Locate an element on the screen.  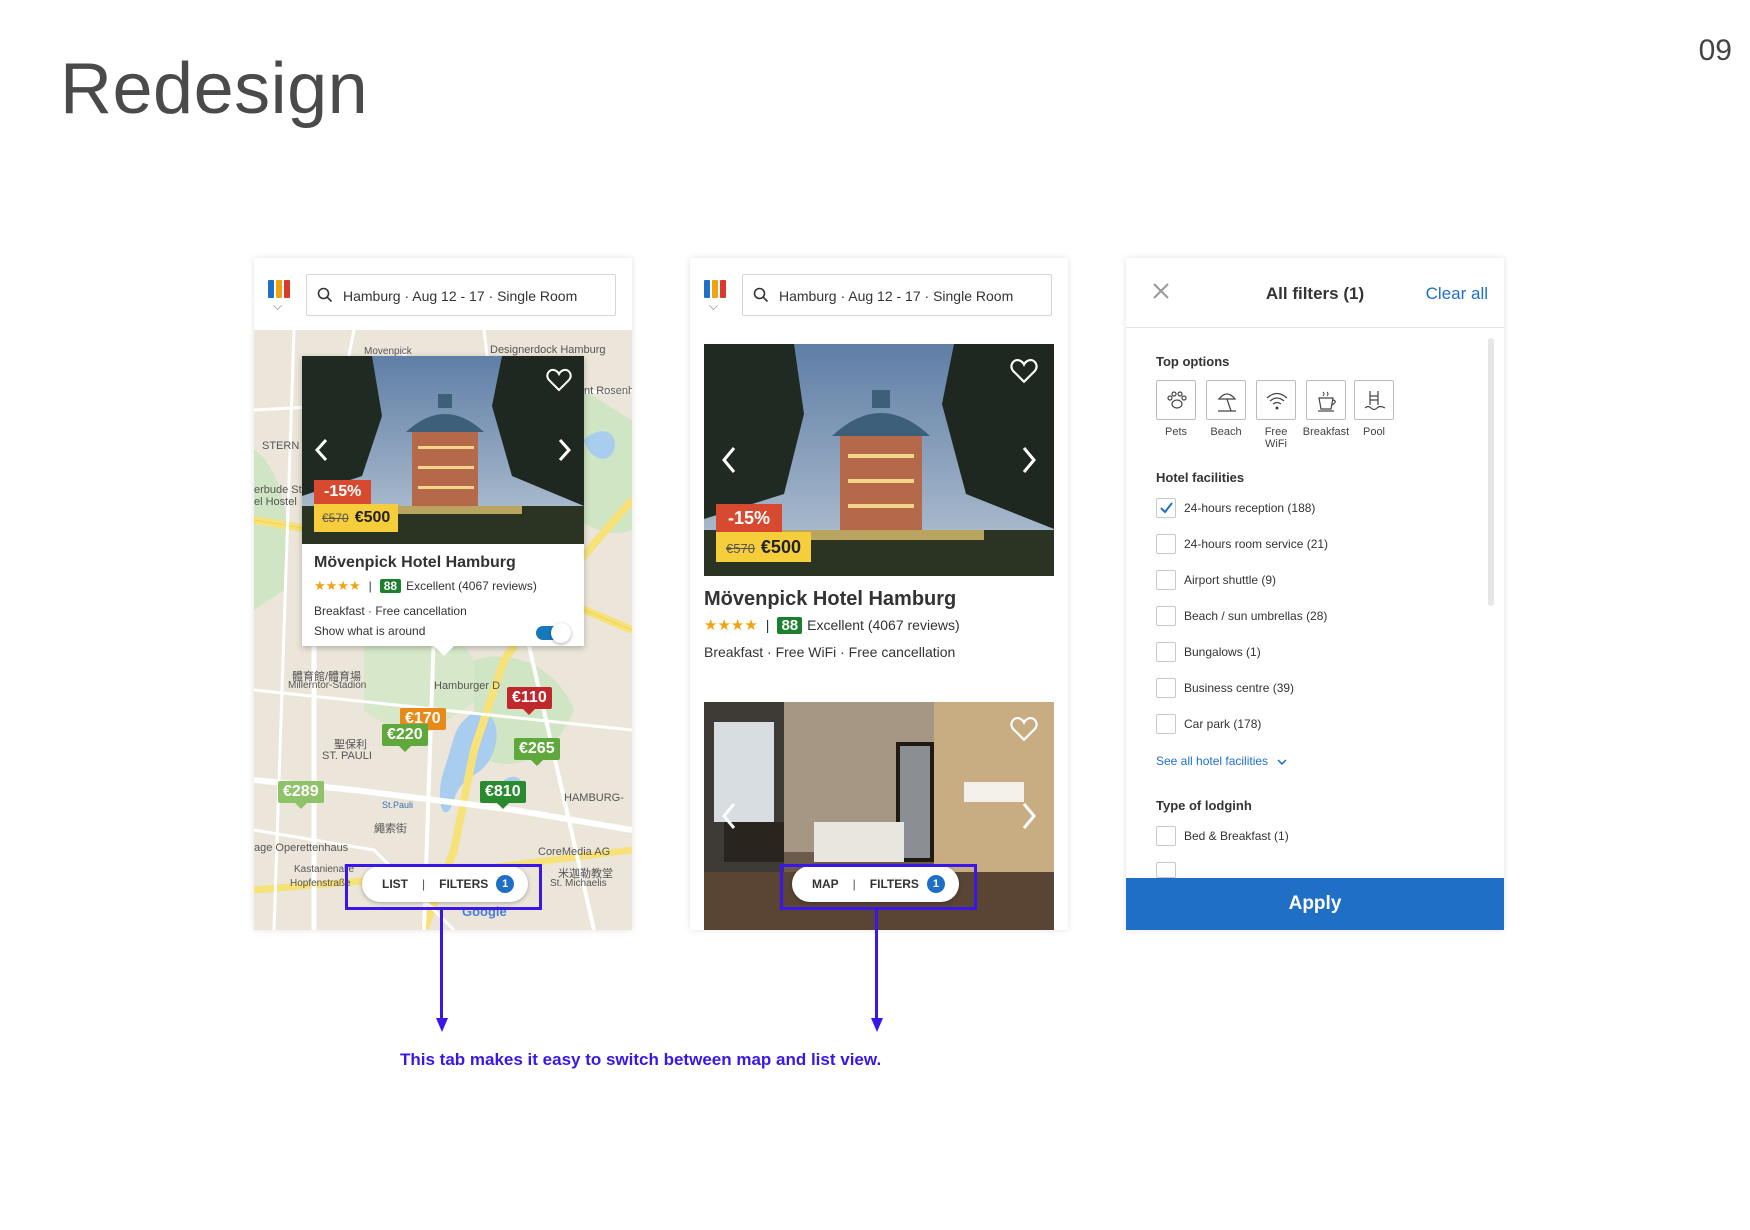
facility-label: Beach / sun umbrellas (28) is located at coordinates (1255, 616).